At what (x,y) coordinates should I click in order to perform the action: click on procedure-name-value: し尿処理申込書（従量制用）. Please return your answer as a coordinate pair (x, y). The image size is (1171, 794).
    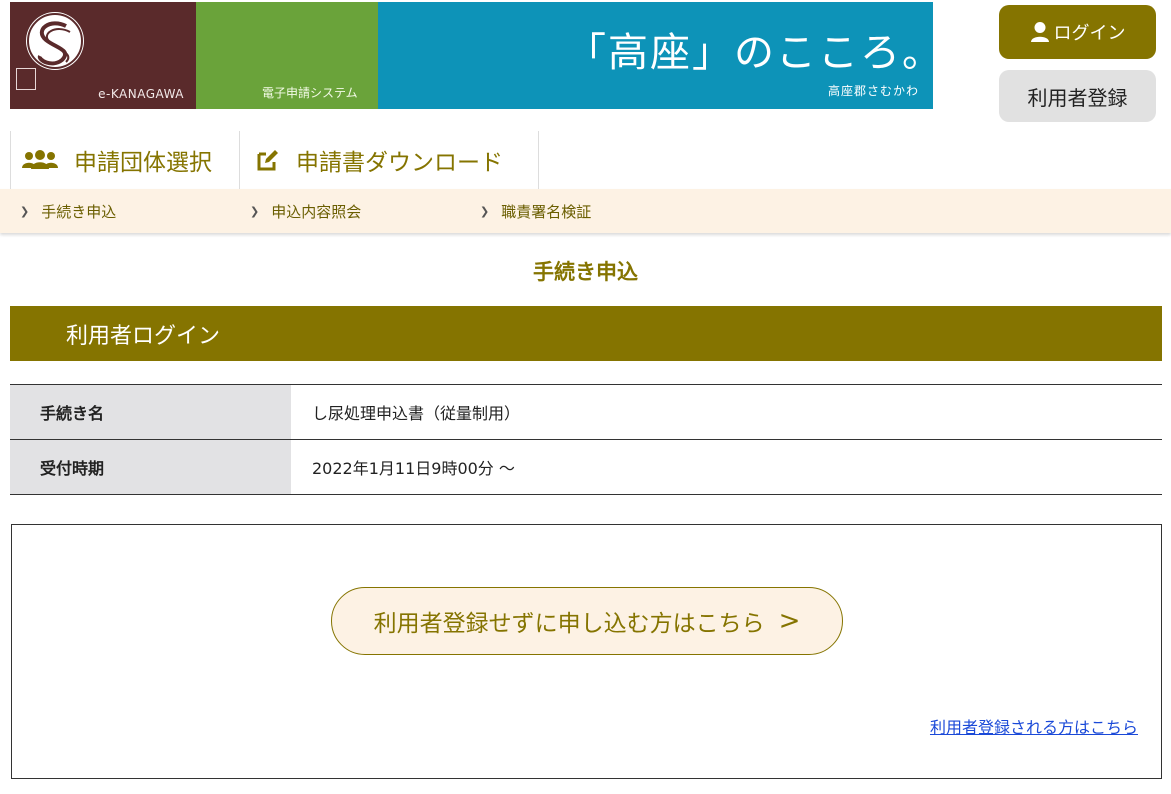
    Looking at the image, I should click on (416, 413).